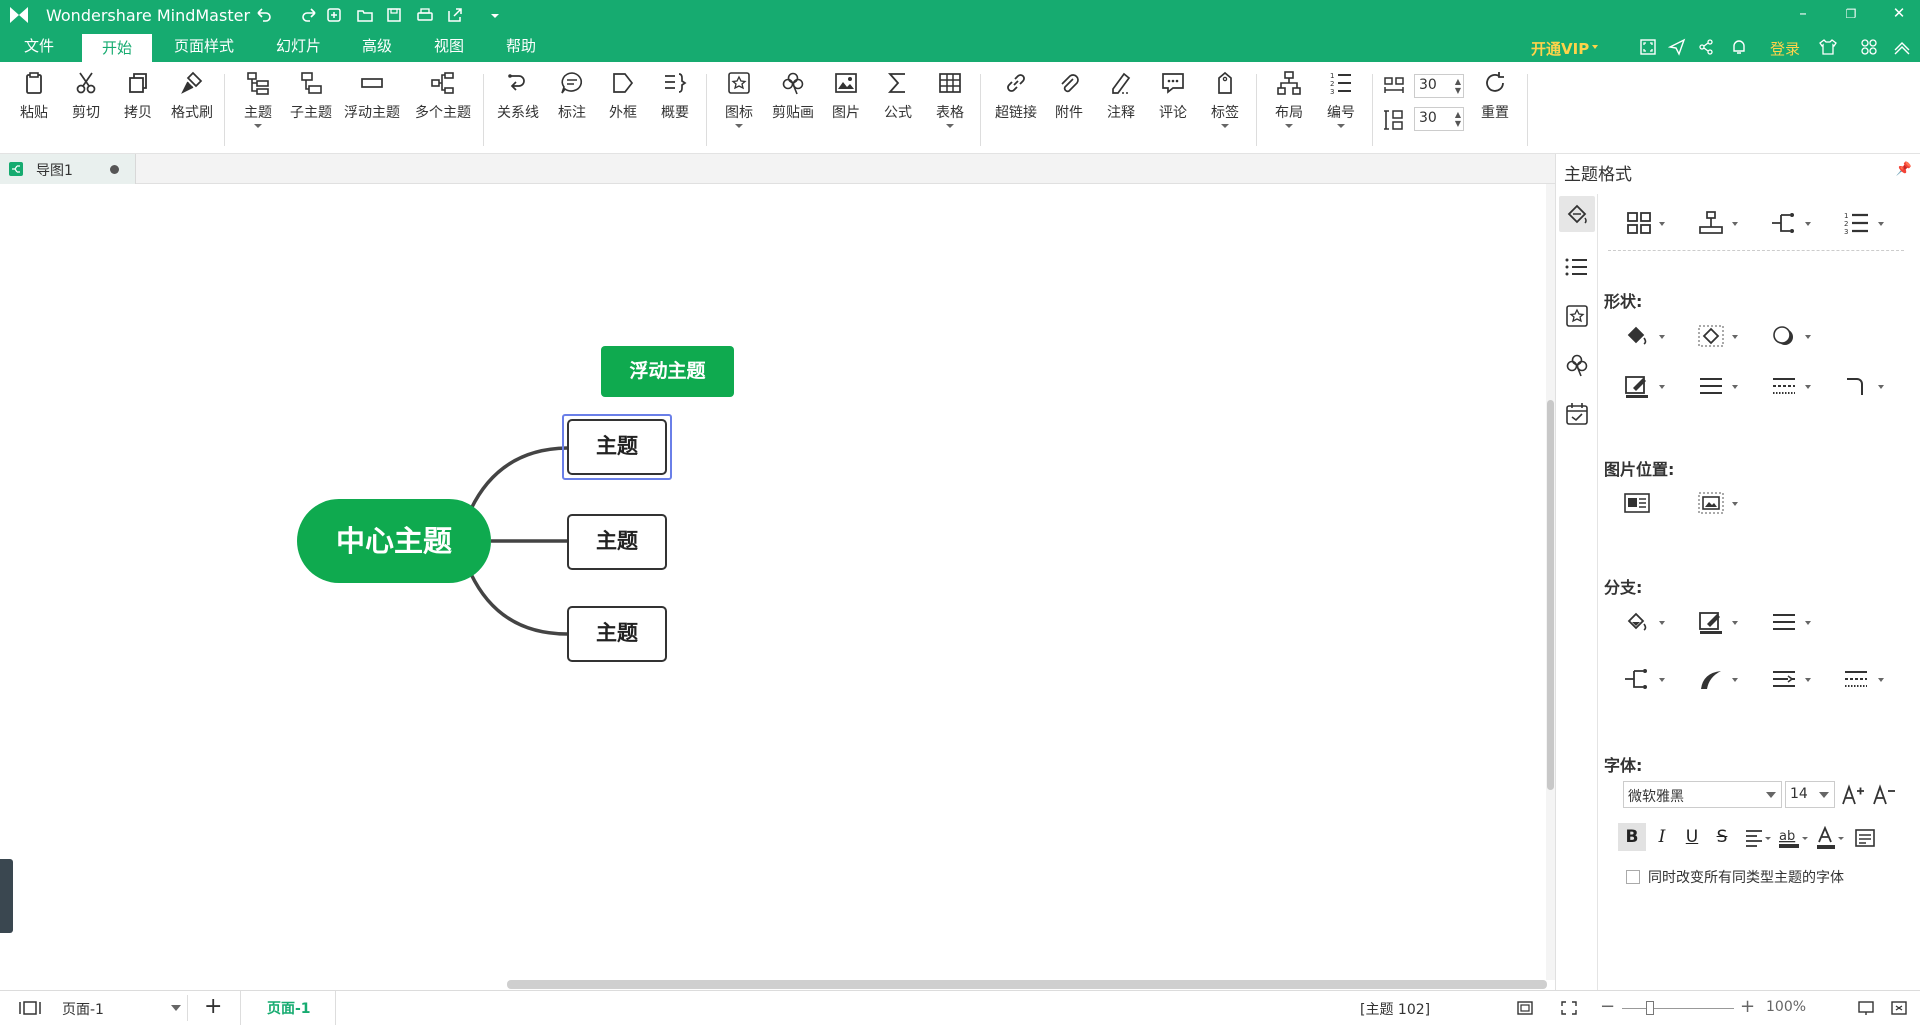 The image size is (1920, 1025). Describe the element at coordinates (377, 46) in the screenshot. I see `menu-advanced: 高级` at that location.